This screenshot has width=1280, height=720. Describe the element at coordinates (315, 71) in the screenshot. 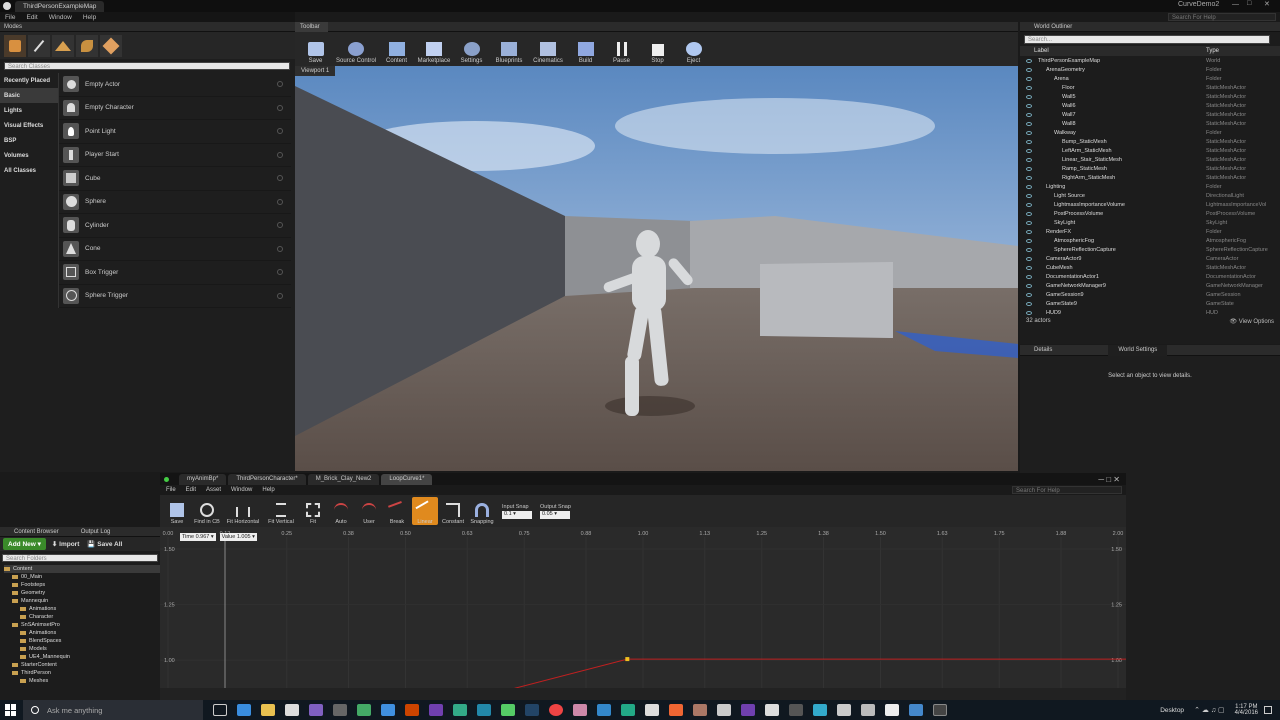

I see `viewport-tab: Viewport 1` at that location.